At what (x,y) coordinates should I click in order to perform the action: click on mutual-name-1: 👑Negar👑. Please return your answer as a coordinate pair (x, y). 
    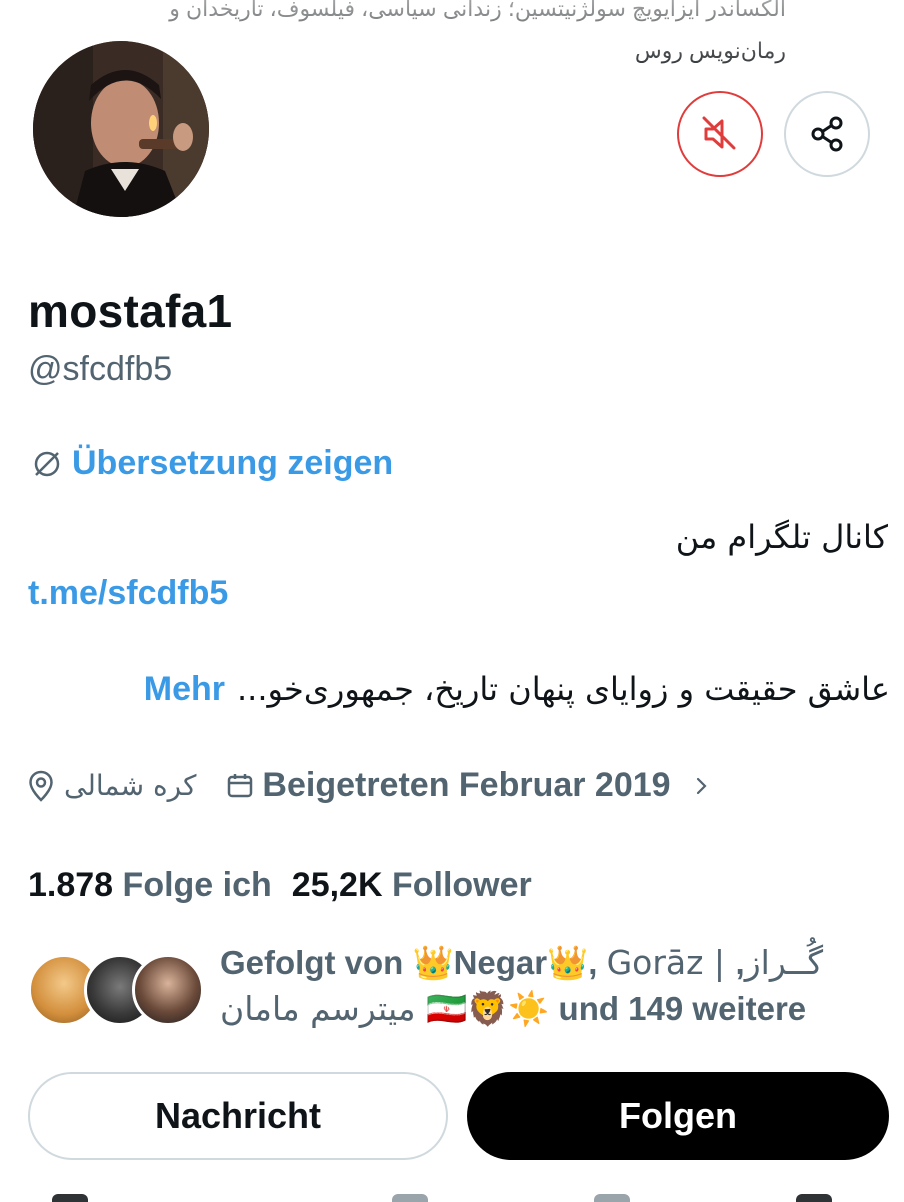
    Looking at the image, I should click on (500, 962).